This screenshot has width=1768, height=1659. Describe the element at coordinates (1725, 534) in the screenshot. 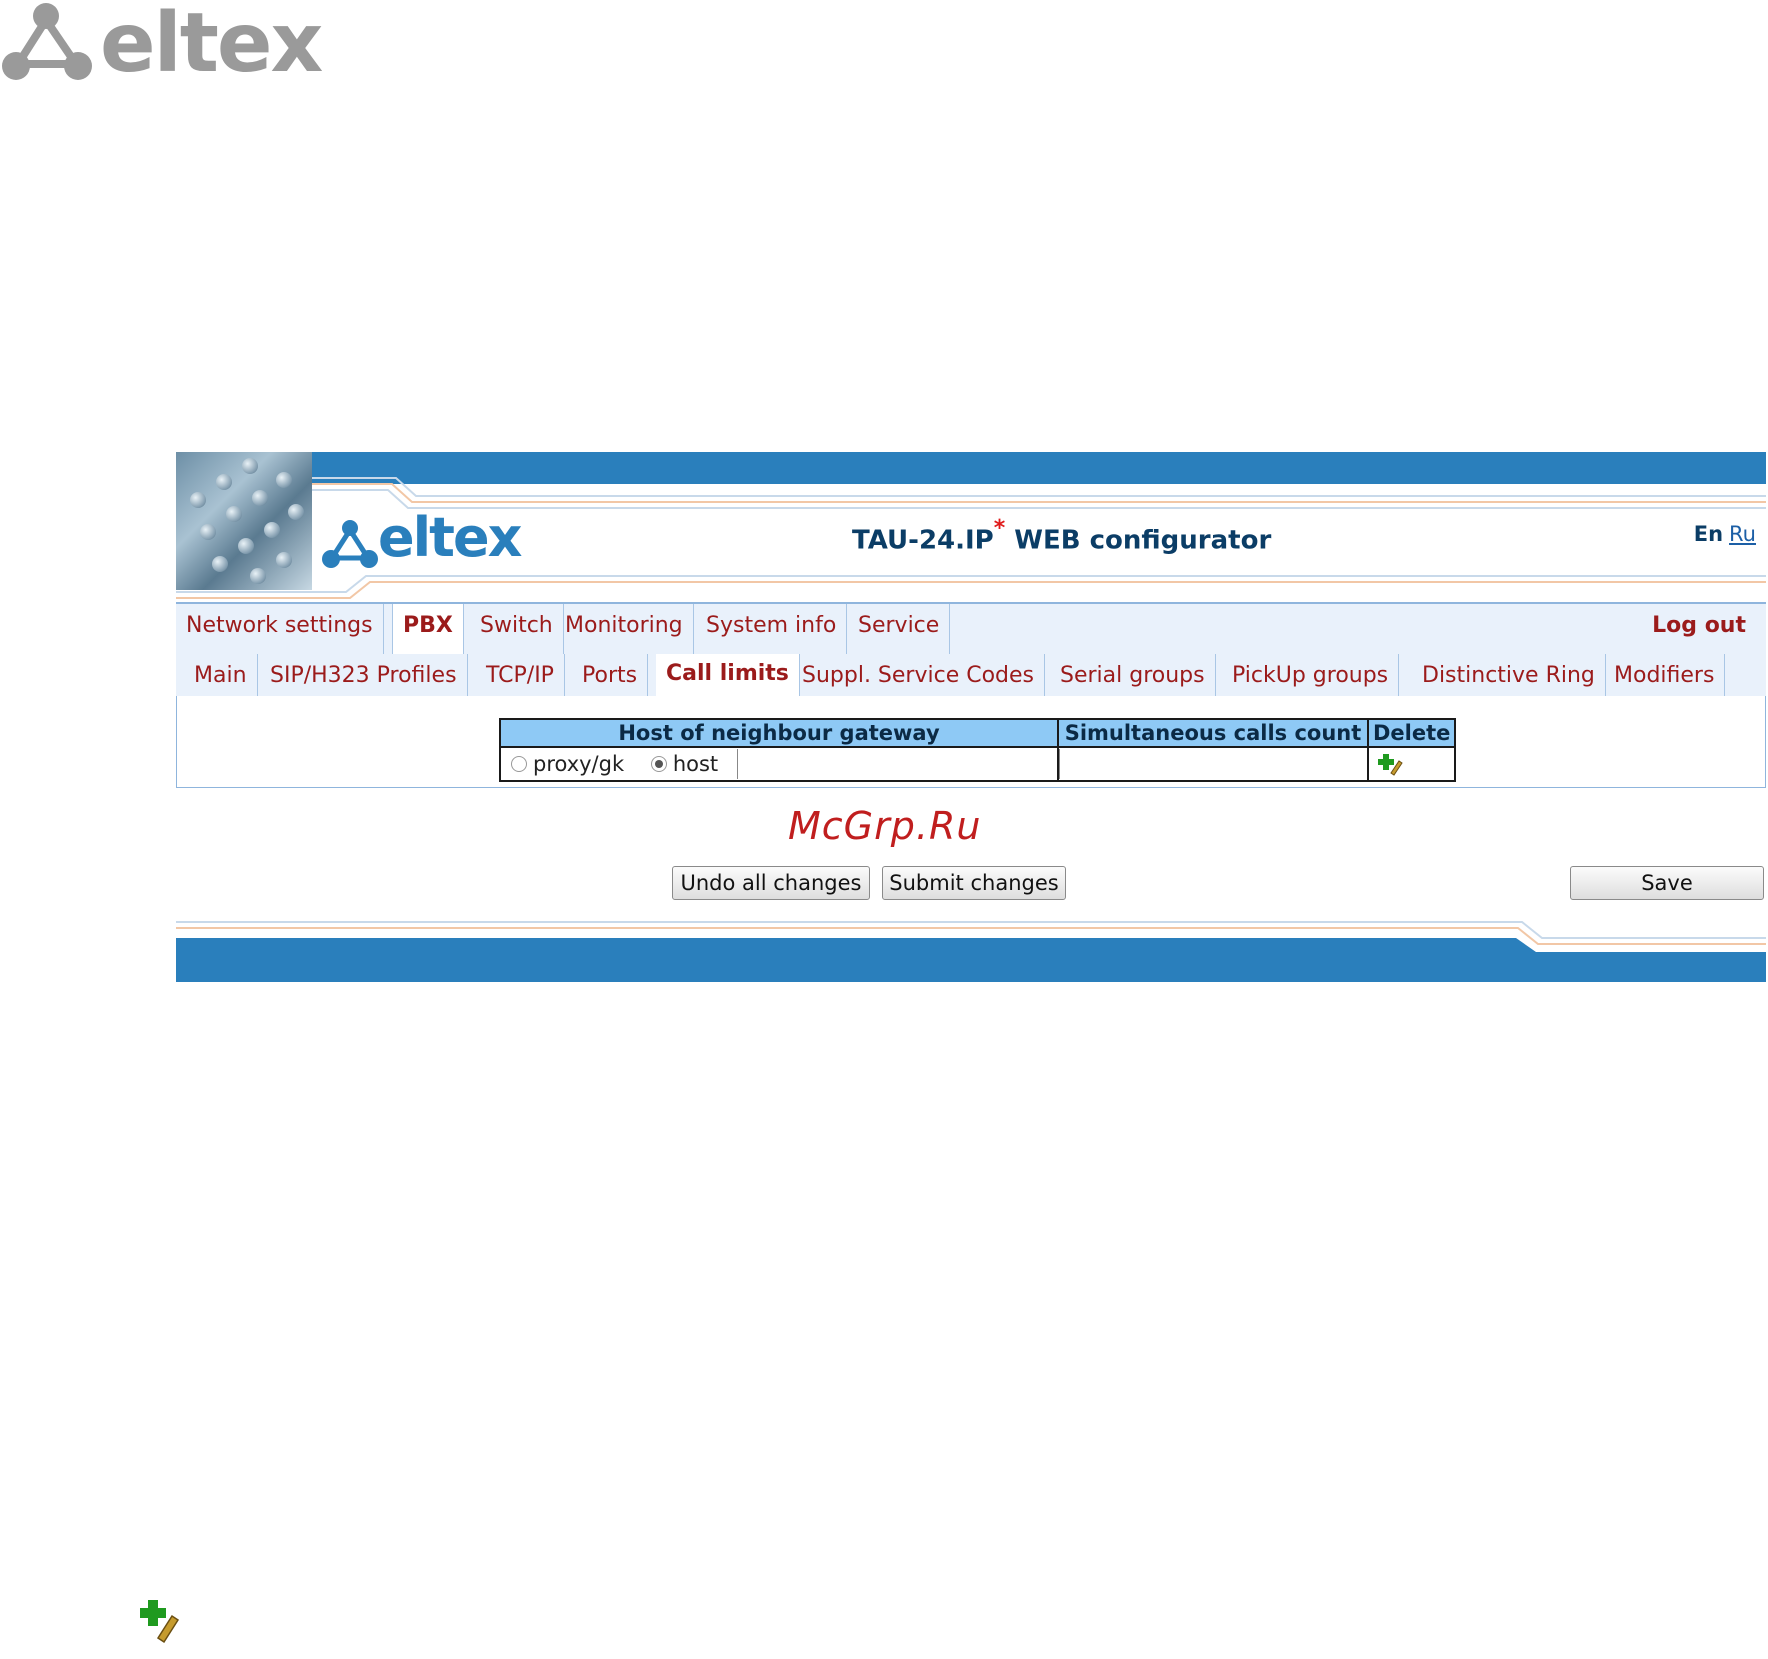

I see `language-switcher: En Ru` at that location.